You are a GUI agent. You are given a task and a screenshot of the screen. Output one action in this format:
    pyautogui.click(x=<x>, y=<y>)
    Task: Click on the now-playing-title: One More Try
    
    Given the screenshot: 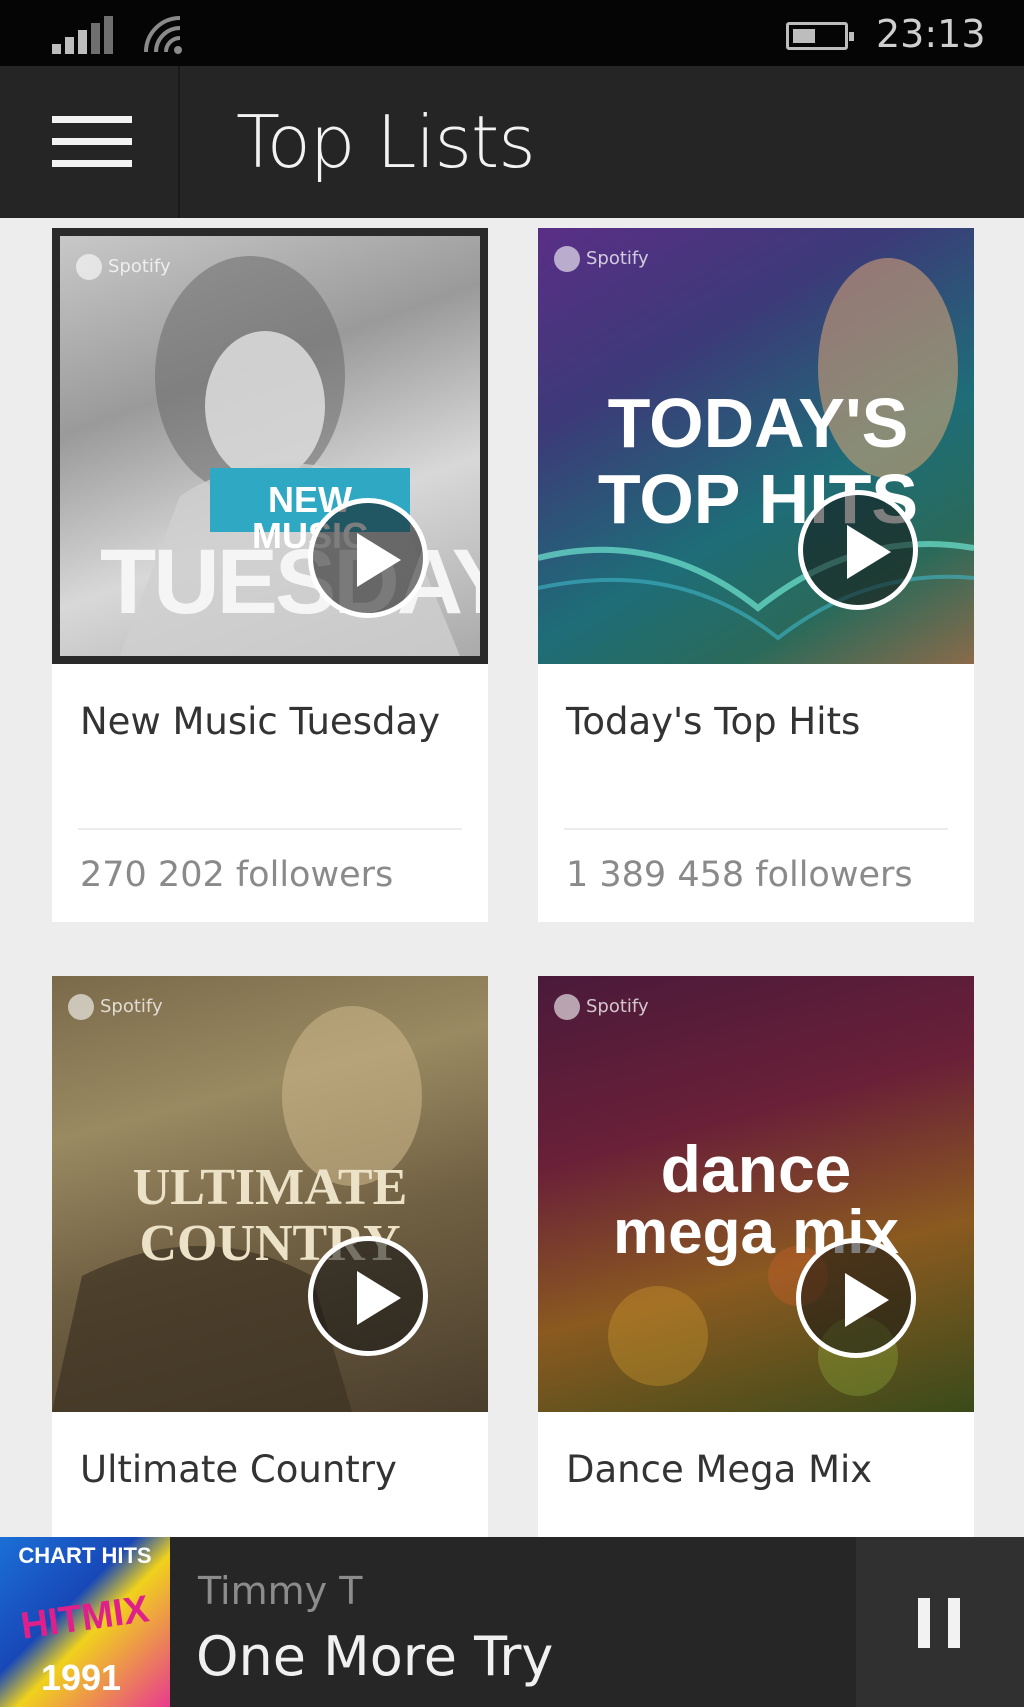 What is the action you would take?
    pyautogui.click(x=375, y=1656)
    